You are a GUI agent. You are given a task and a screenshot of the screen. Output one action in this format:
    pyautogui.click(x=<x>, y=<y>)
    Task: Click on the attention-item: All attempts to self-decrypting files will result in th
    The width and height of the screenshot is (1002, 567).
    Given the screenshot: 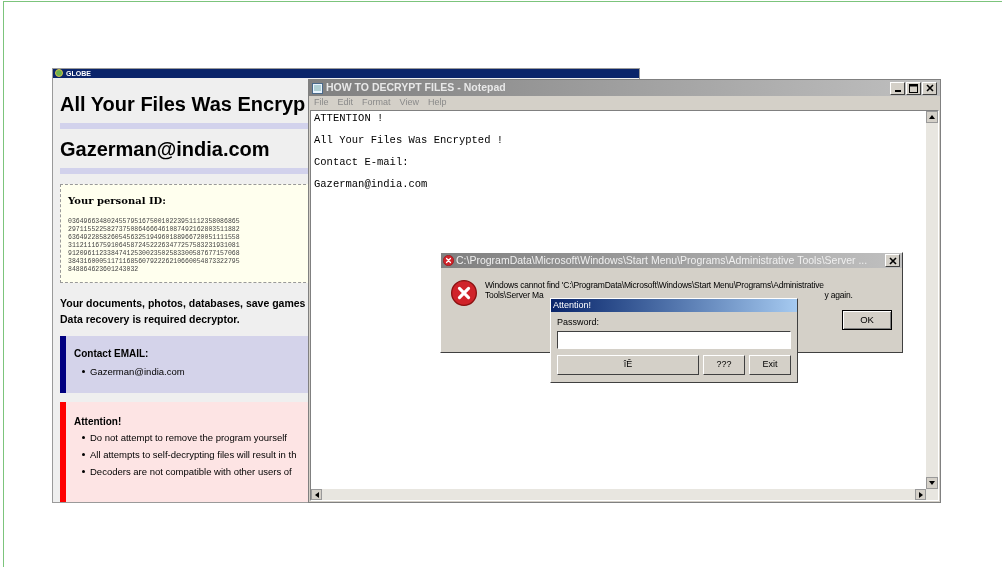 What is the action you would take?
    pyautogui.click(x=193, y=455)
    